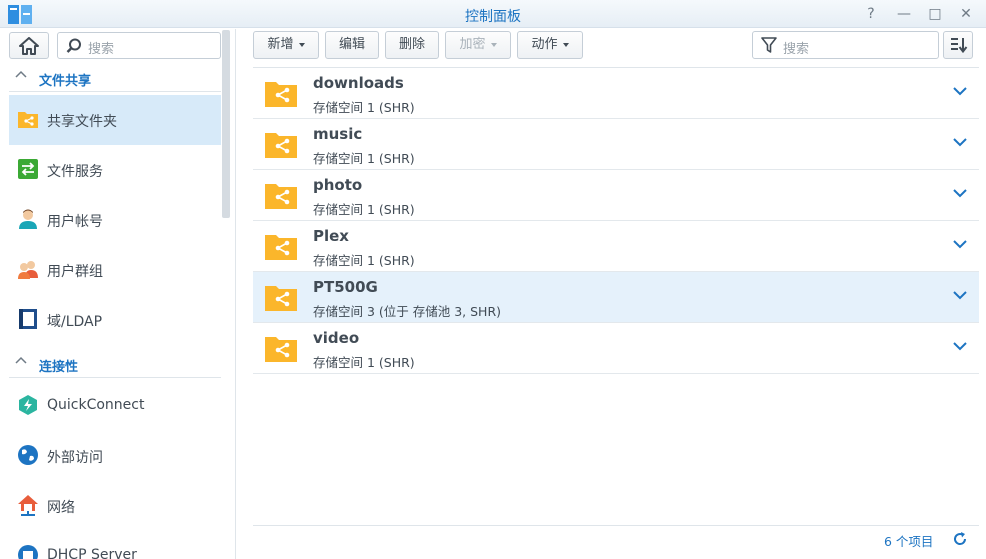  Describe the element at coordinates (769, 45) in the screenshot. I see `filter-icon` at that location.